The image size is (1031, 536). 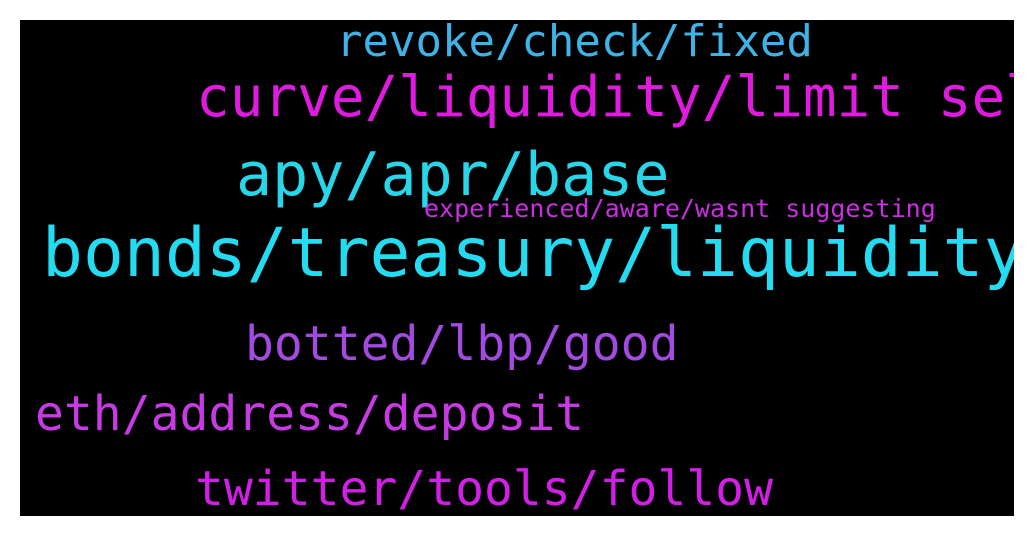 I want to click on word-eth-address-deposit: eth/address/deposit, so click(x=310, y=414).